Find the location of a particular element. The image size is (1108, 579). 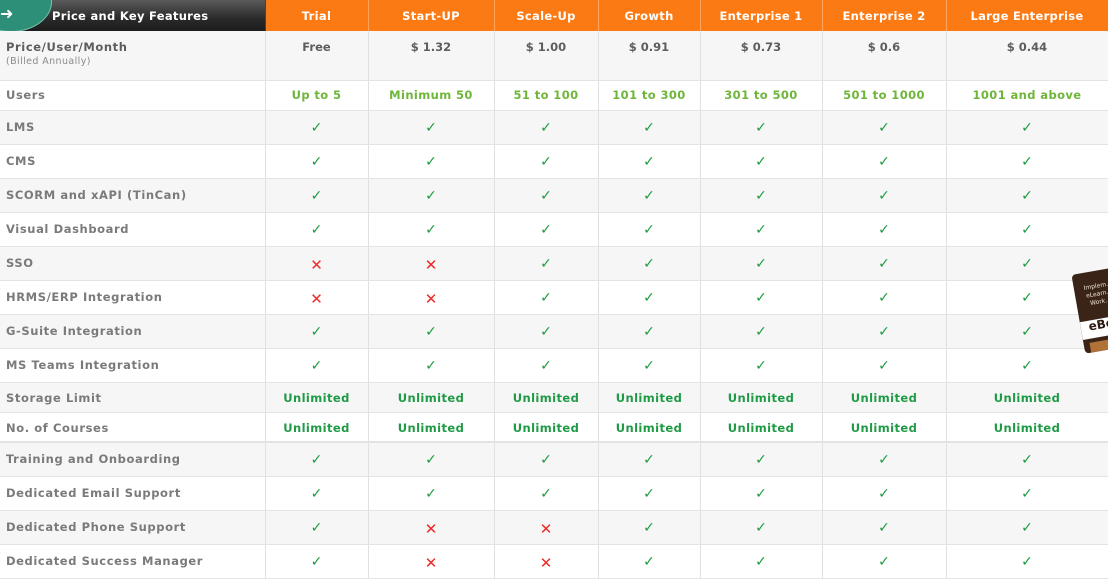

feature-column-title: Price and Key Features is located at coordinates (130, 15).